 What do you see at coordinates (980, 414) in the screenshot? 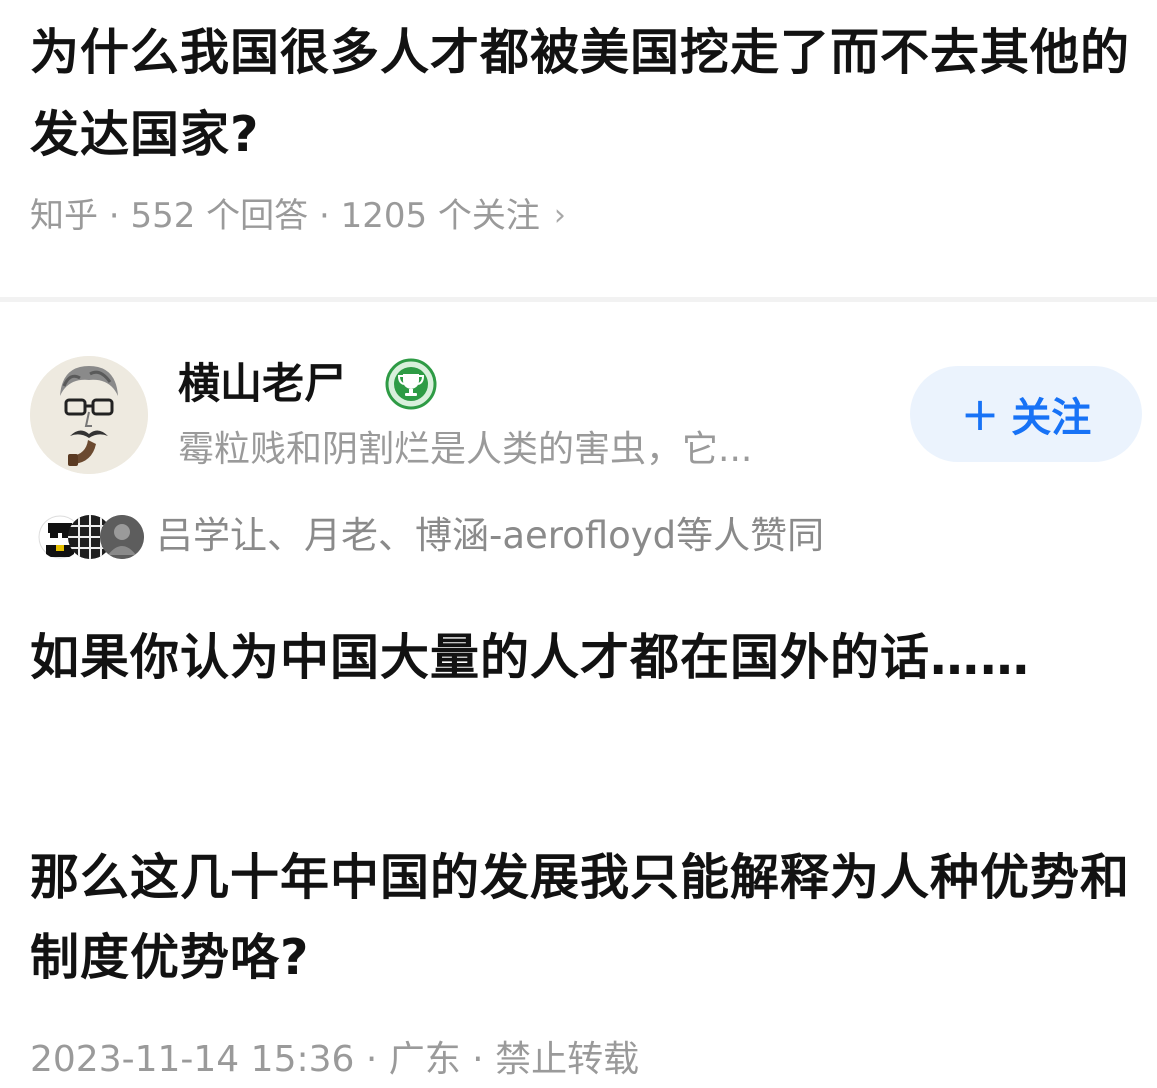
I see `plus-icon: +` at bounding box center [980, 414].